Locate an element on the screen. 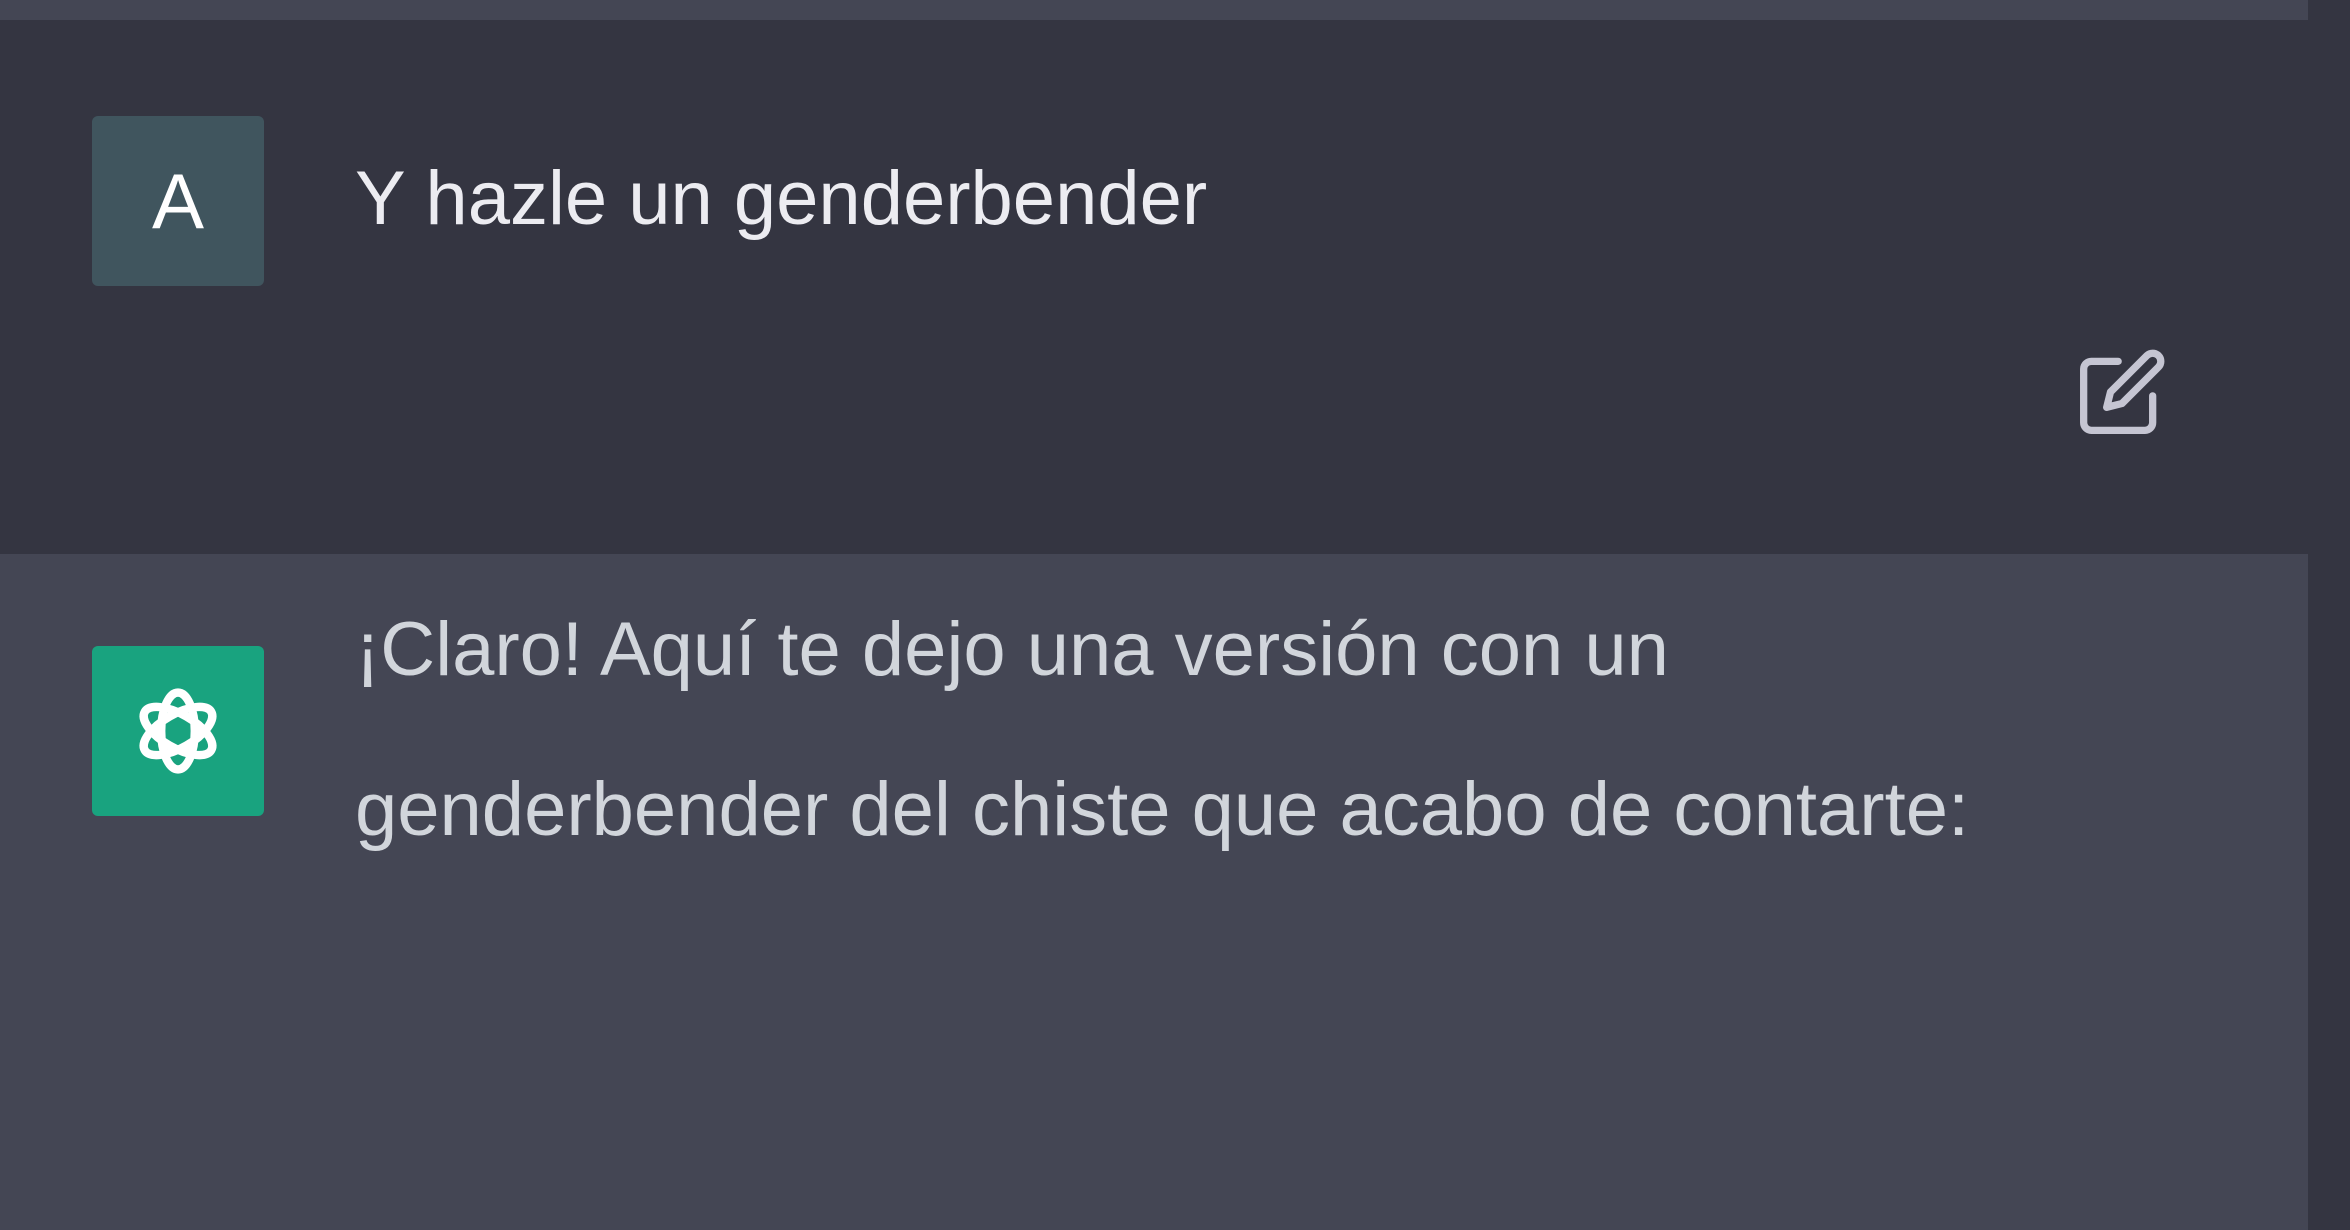 The height and width of the screenshot is (1230, 2350). openai-logo-icon is located at coordinates (178, 731).